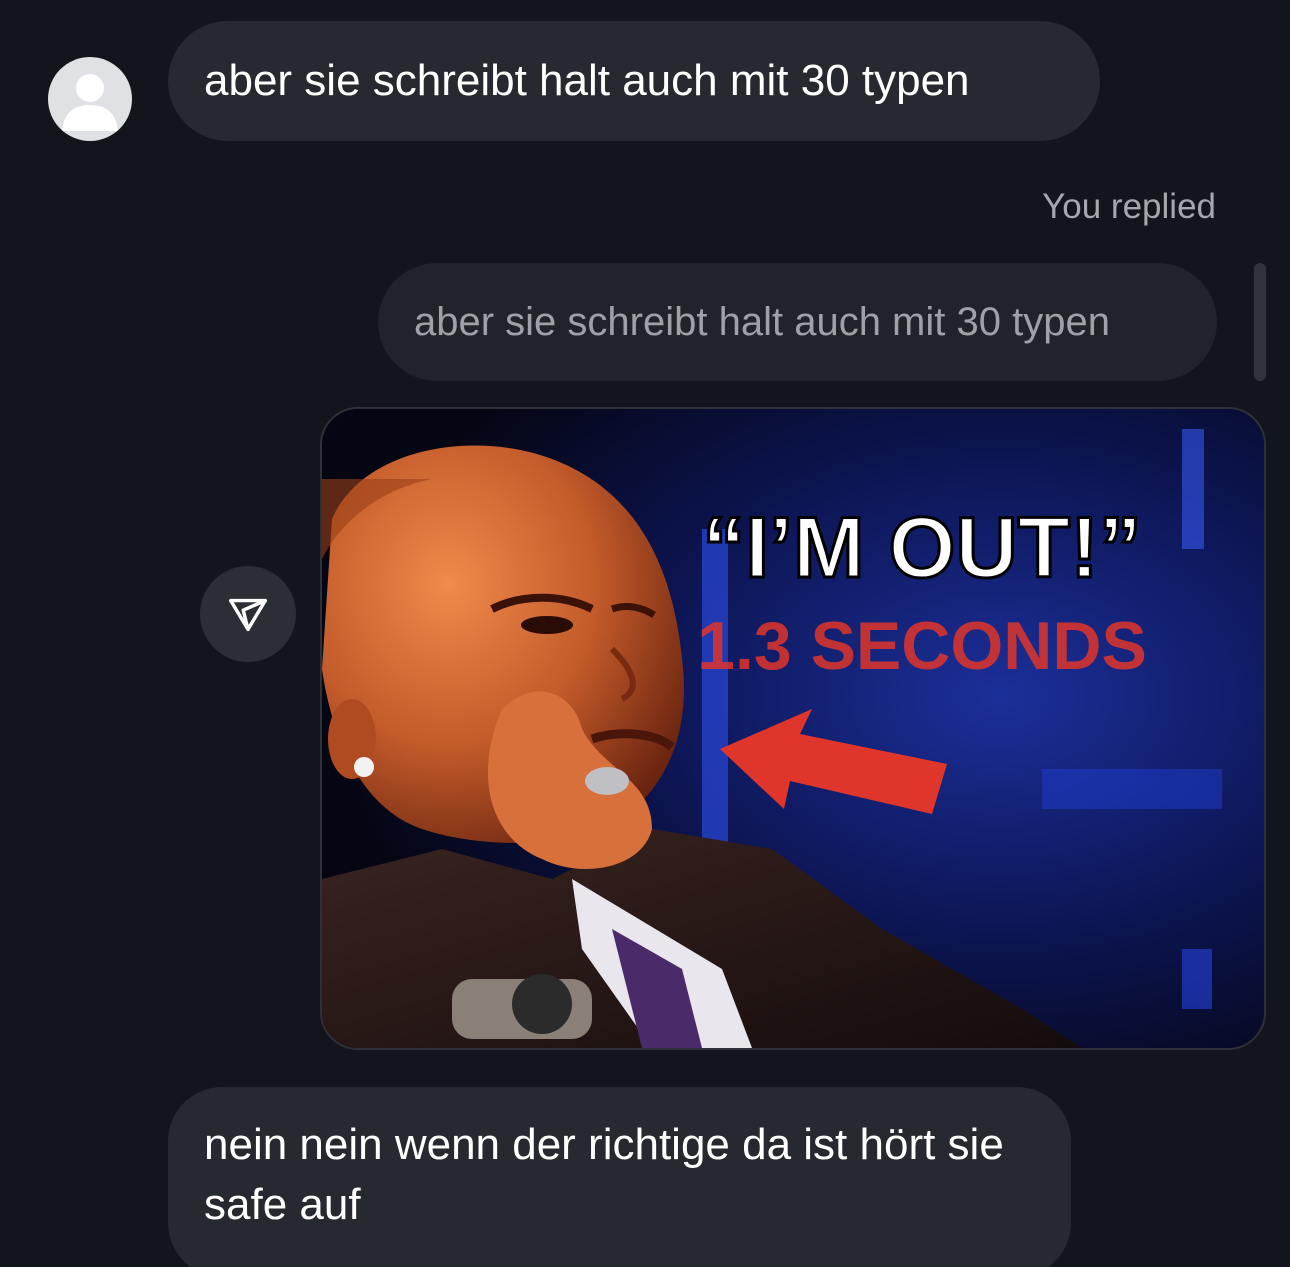 This screenshot has width=1290, height=1267. What do you see at coordinates (922, 548) in the screenshot?
I see `overlay-title: “I’M OUT!”` at bounding box center [922, 548].